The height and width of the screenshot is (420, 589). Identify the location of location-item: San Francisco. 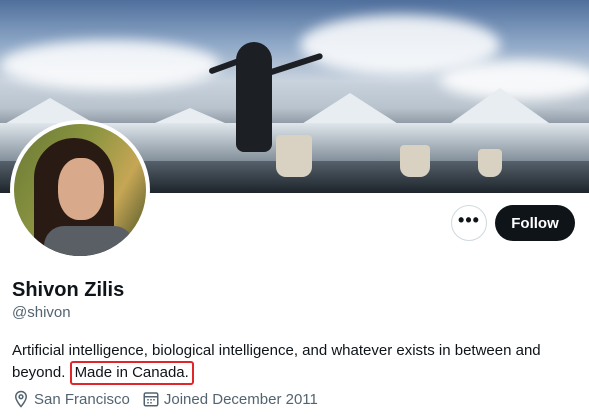
(71, 399).